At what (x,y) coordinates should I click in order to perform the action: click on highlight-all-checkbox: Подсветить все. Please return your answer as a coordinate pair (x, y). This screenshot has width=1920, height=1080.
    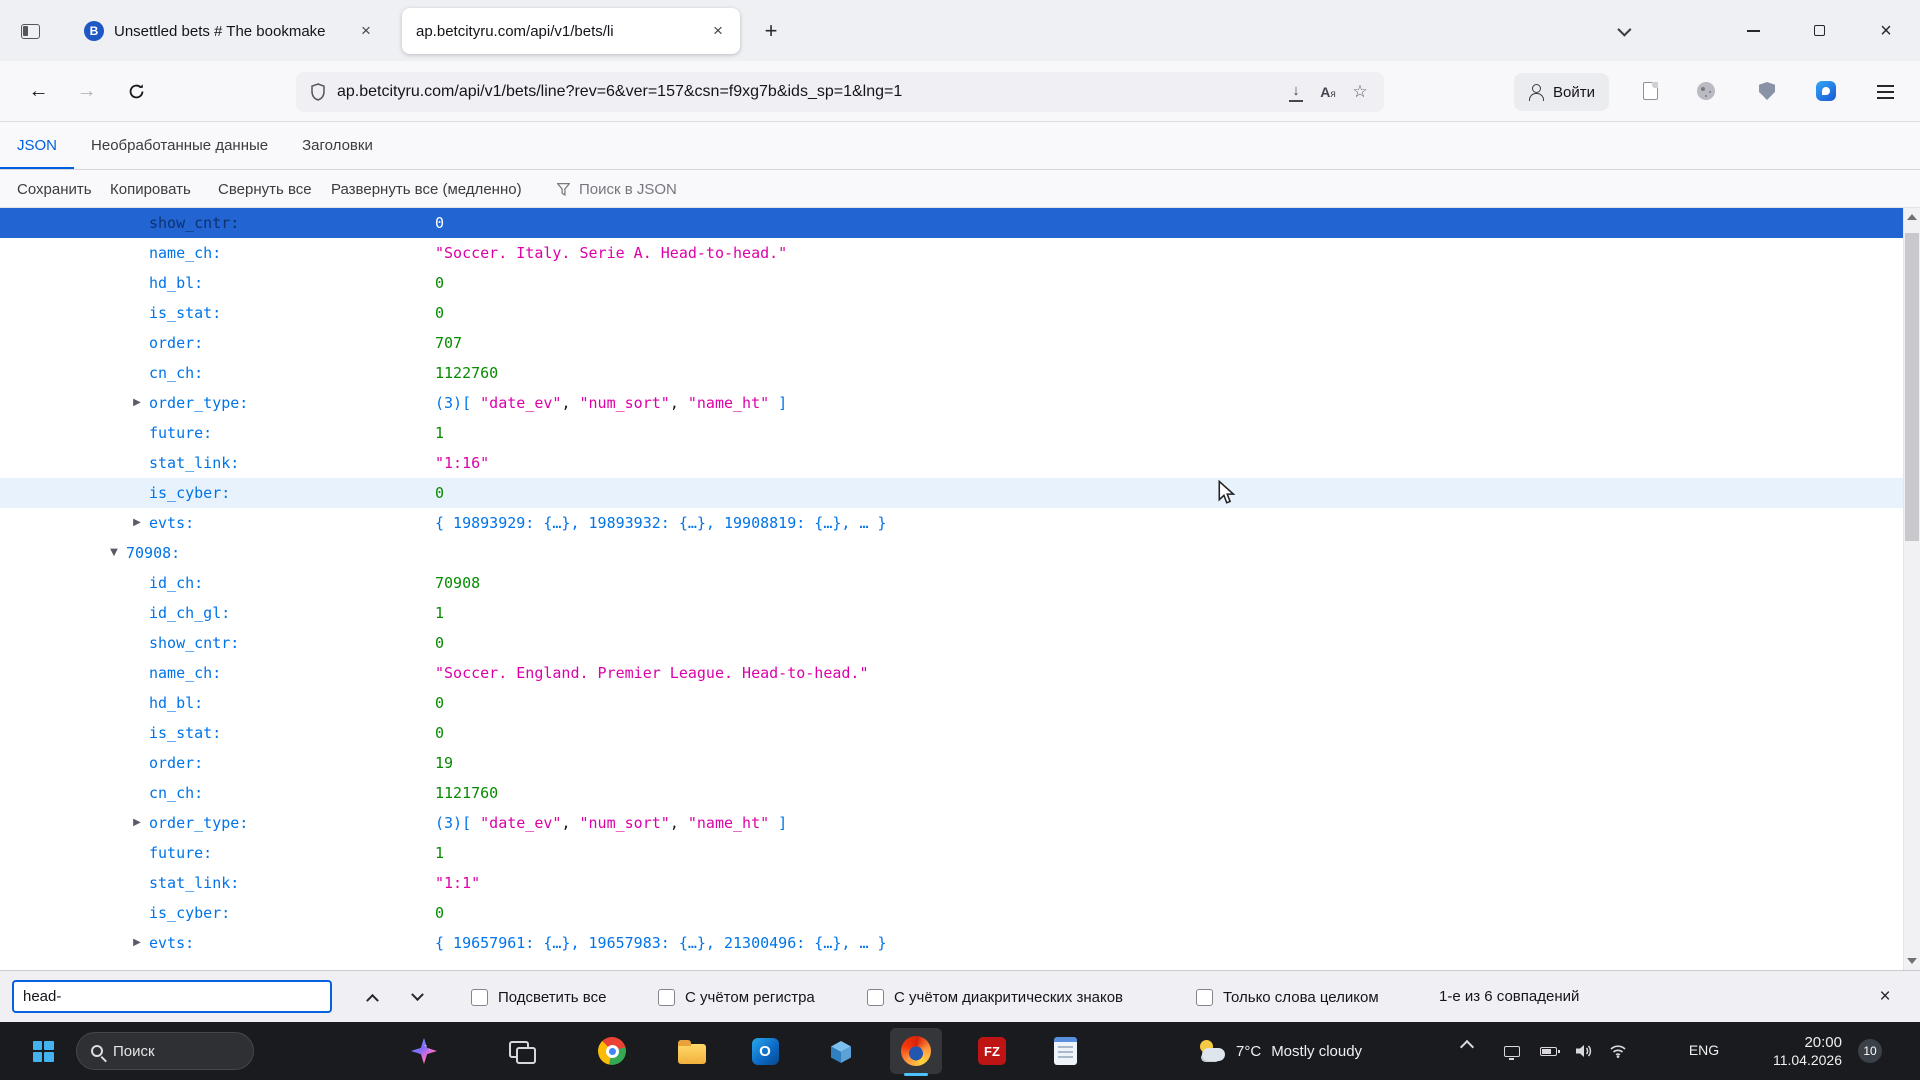
    Looking at the image, I should click on (538, 997).